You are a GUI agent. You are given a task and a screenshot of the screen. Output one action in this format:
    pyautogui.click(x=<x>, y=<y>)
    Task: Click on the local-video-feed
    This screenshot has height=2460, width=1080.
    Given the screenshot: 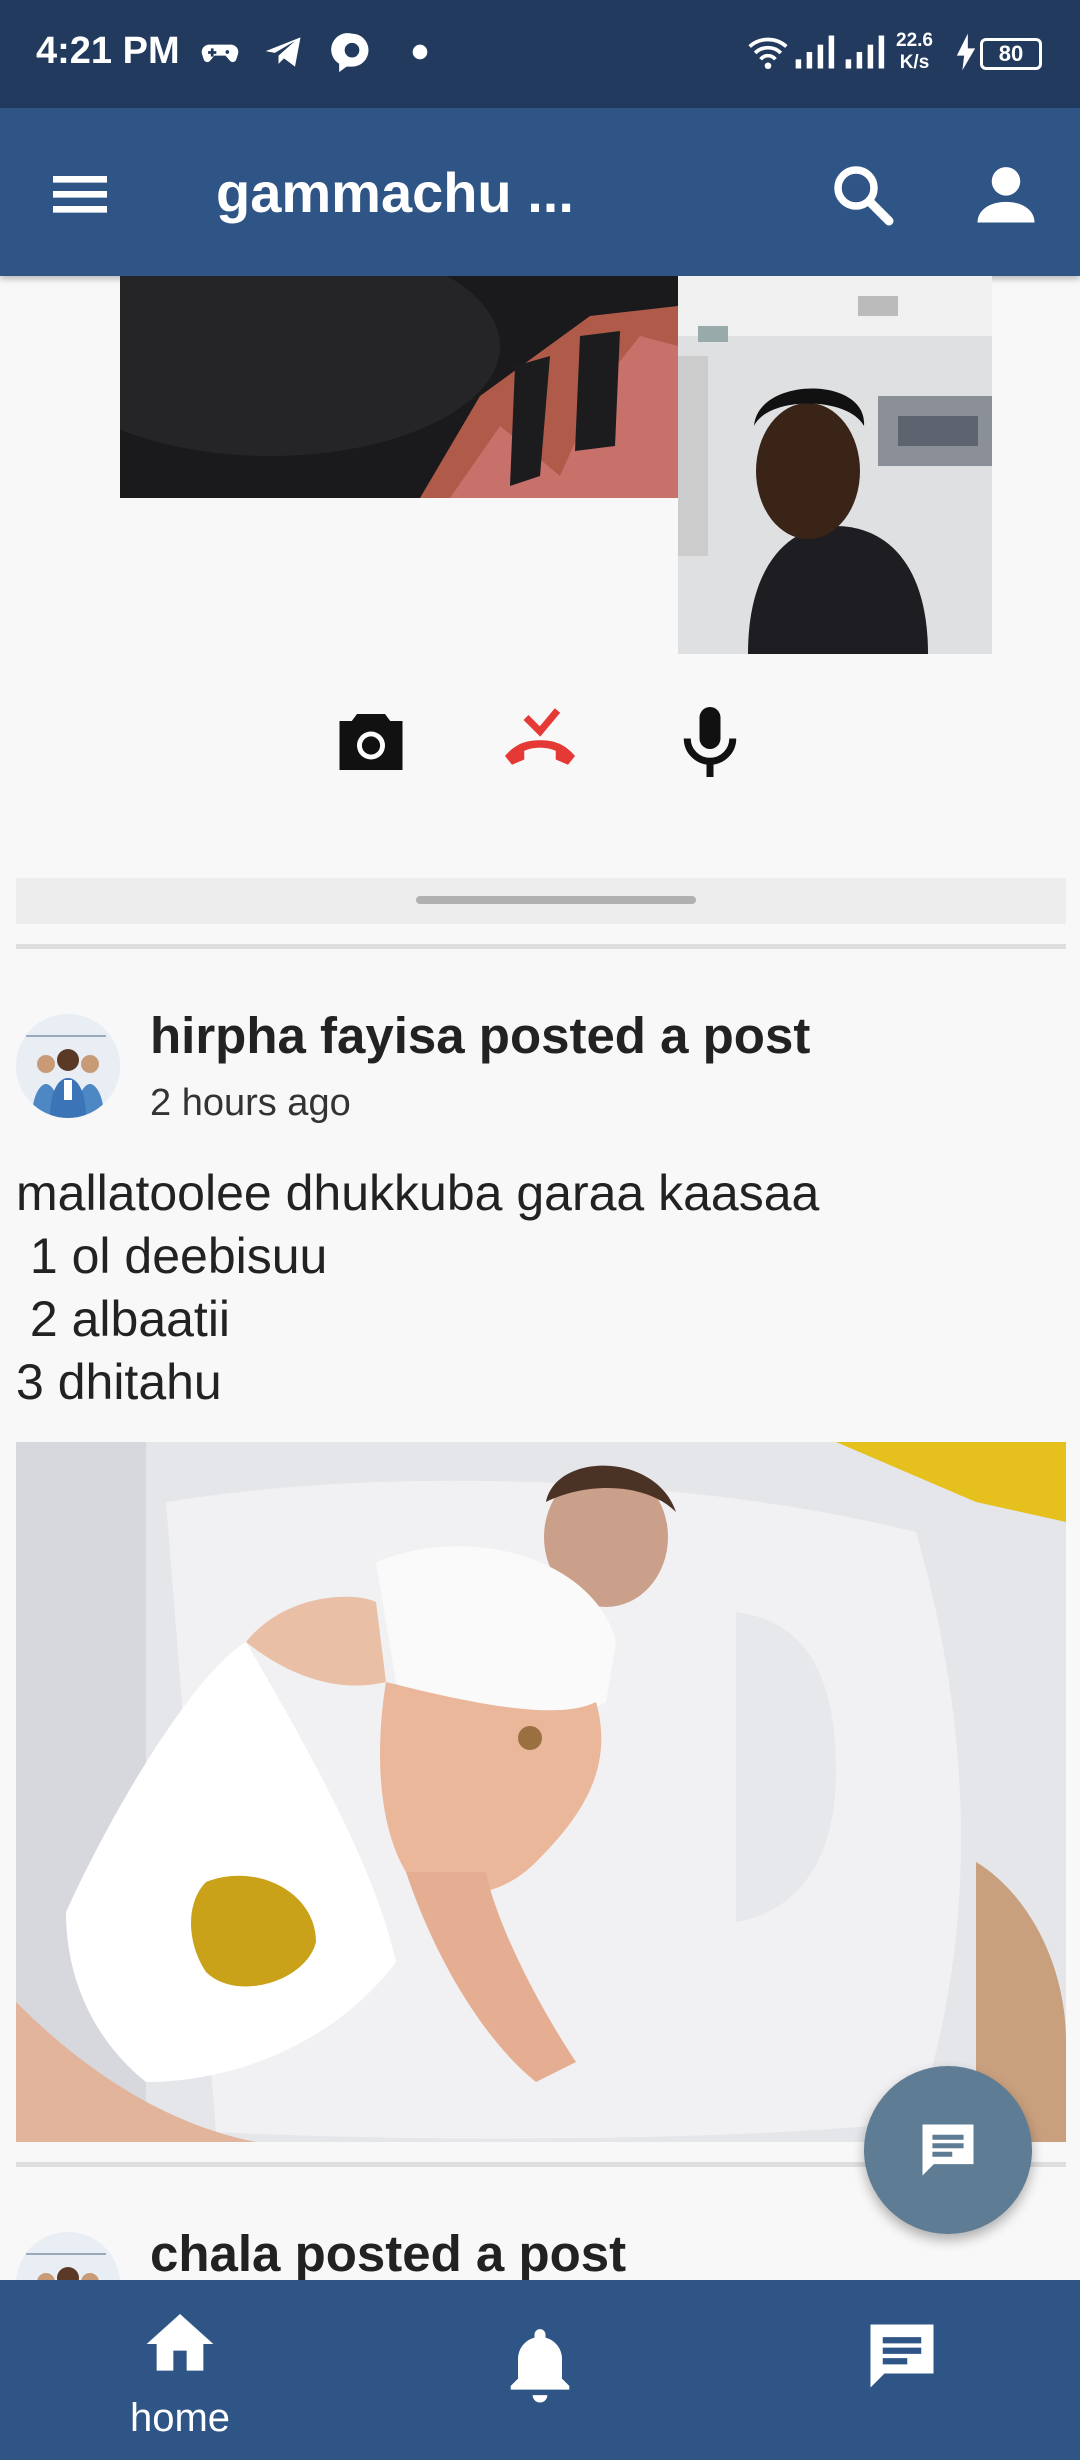 What is the action you would take?
    pyautogui.click(x=835, y=465)
    